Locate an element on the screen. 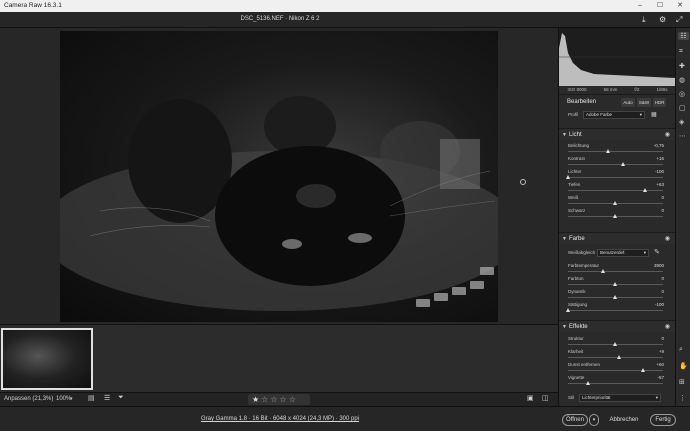 Image resolution: width=690 pixels, height=431 pixels. eye-icon: ◉ is located at coordinates (667, 238).